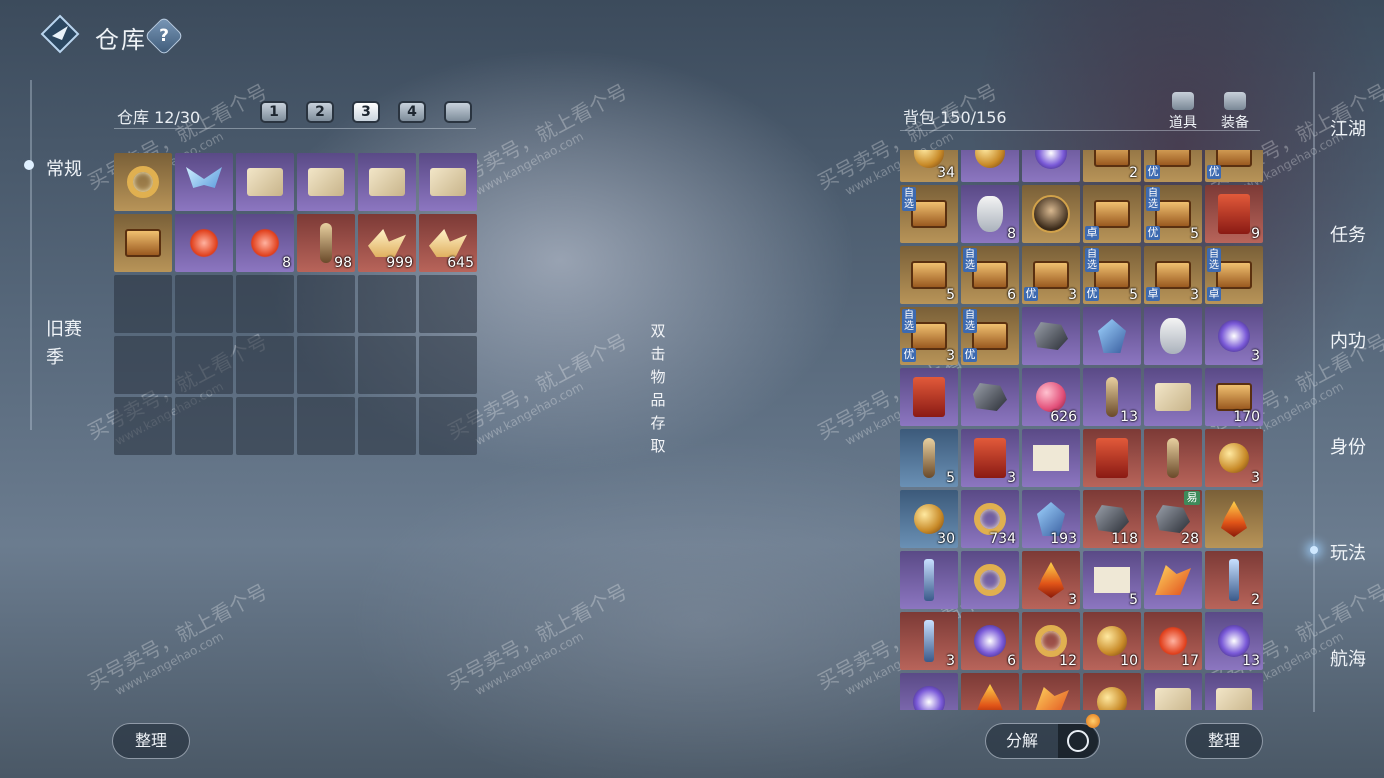  What do you see at coordinates (1348, 128) in the screenshot?
I see `right-nav-jianghu: 江湖` at bounding box center [1348, 128].